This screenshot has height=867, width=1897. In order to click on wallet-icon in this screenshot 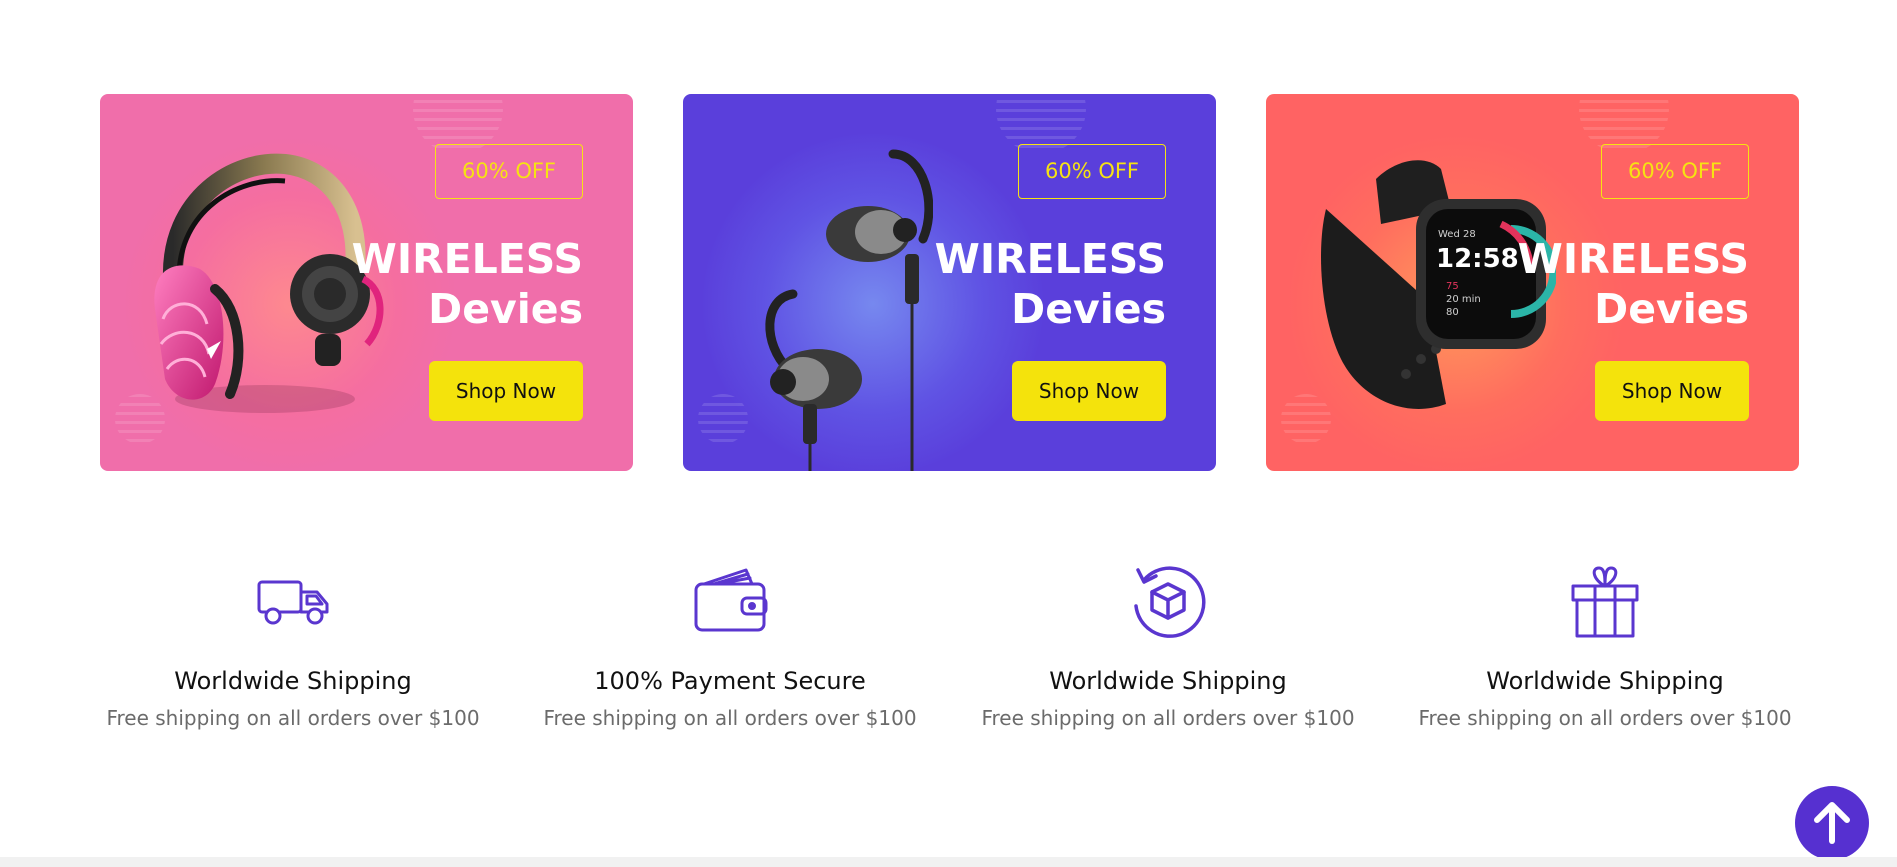, I will do `click(731, 600)`.